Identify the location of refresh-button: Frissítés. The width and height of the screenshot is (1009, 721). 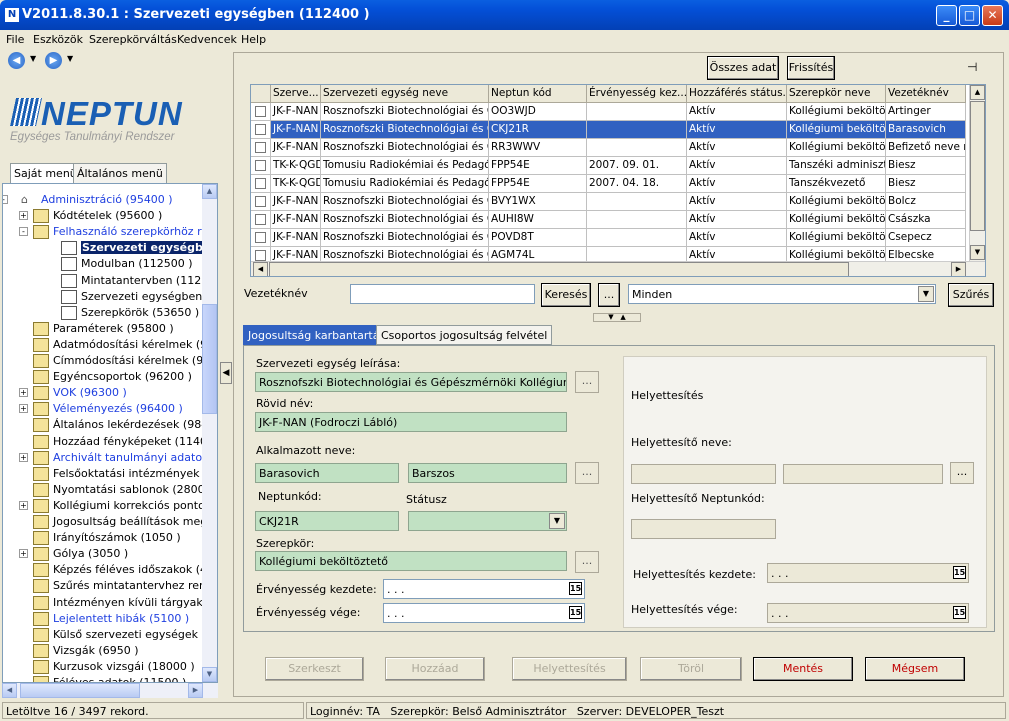
(811, 68).